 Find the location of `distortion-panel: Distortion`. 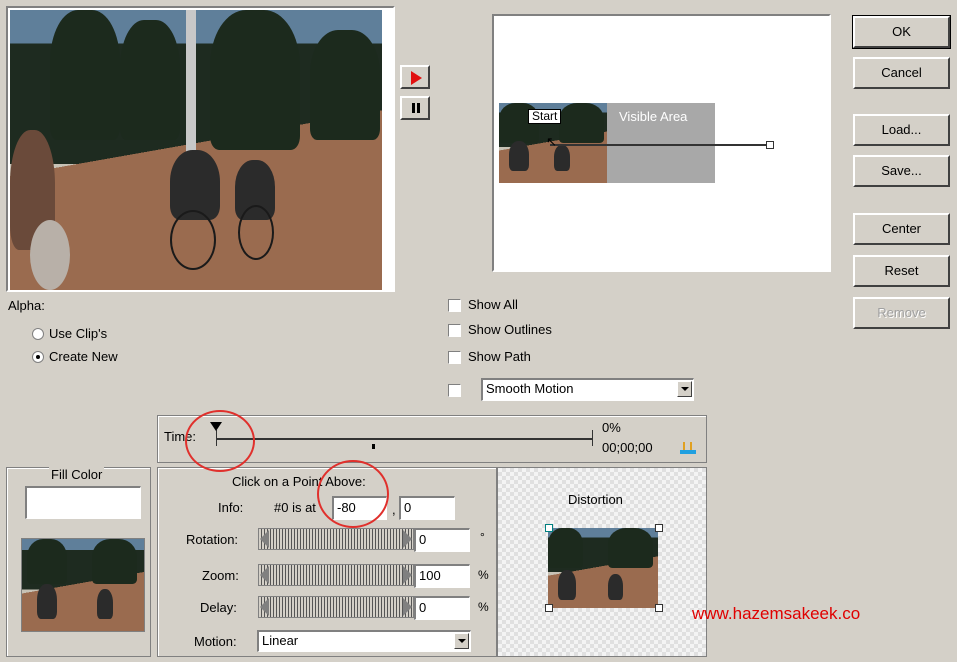

distortion-panel: Distortion is located at coordinates (602, 562).